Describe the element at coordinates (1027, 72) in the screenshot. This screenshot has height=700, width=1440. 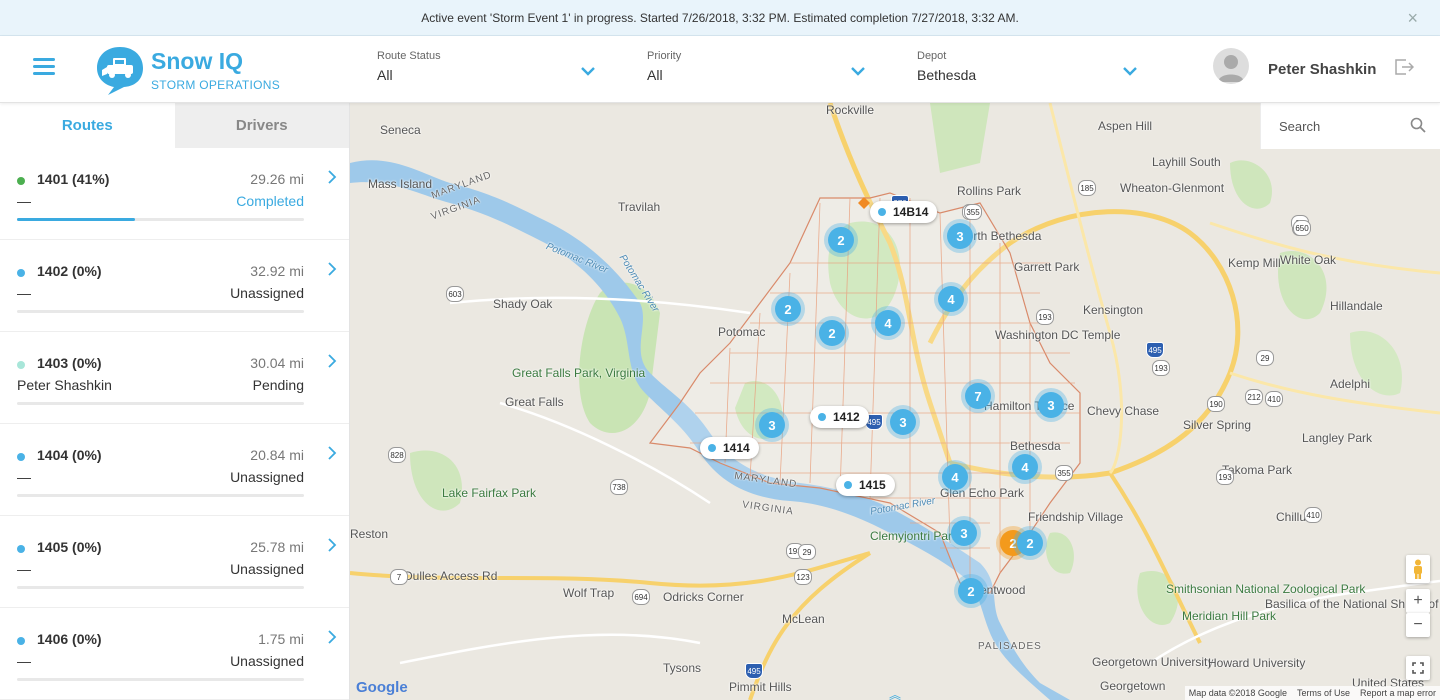
I see `depot-select: Depot Bethesda` at that location.